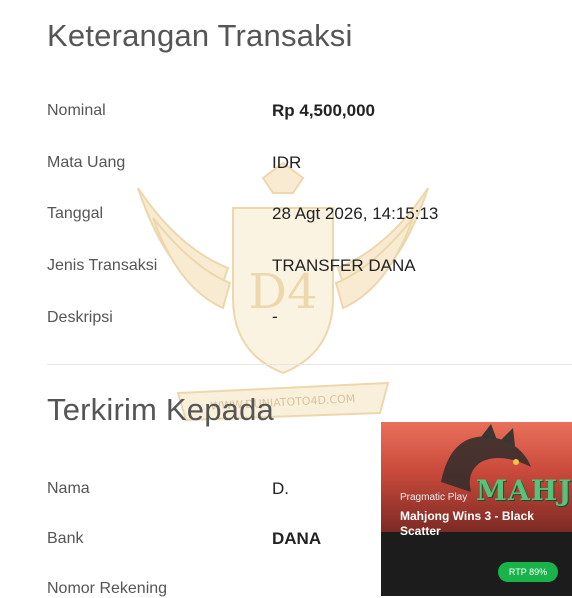  Describe the element at coordinates (528, 572) in the screenshot. I see `rtp-badge: RTP 89%` at that location.